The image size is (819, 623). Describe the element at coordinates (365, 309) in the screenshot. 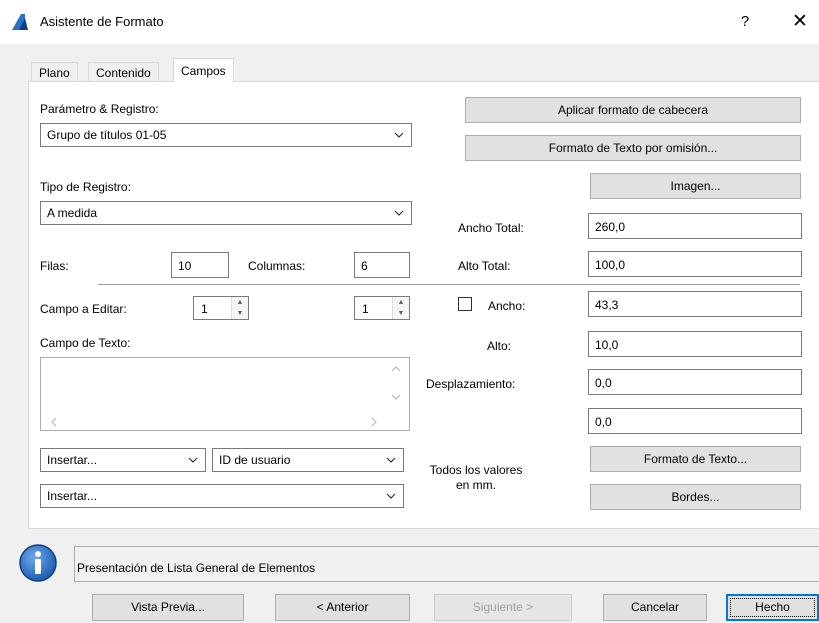

I see `campo-editar-value-2: 1` at that location.